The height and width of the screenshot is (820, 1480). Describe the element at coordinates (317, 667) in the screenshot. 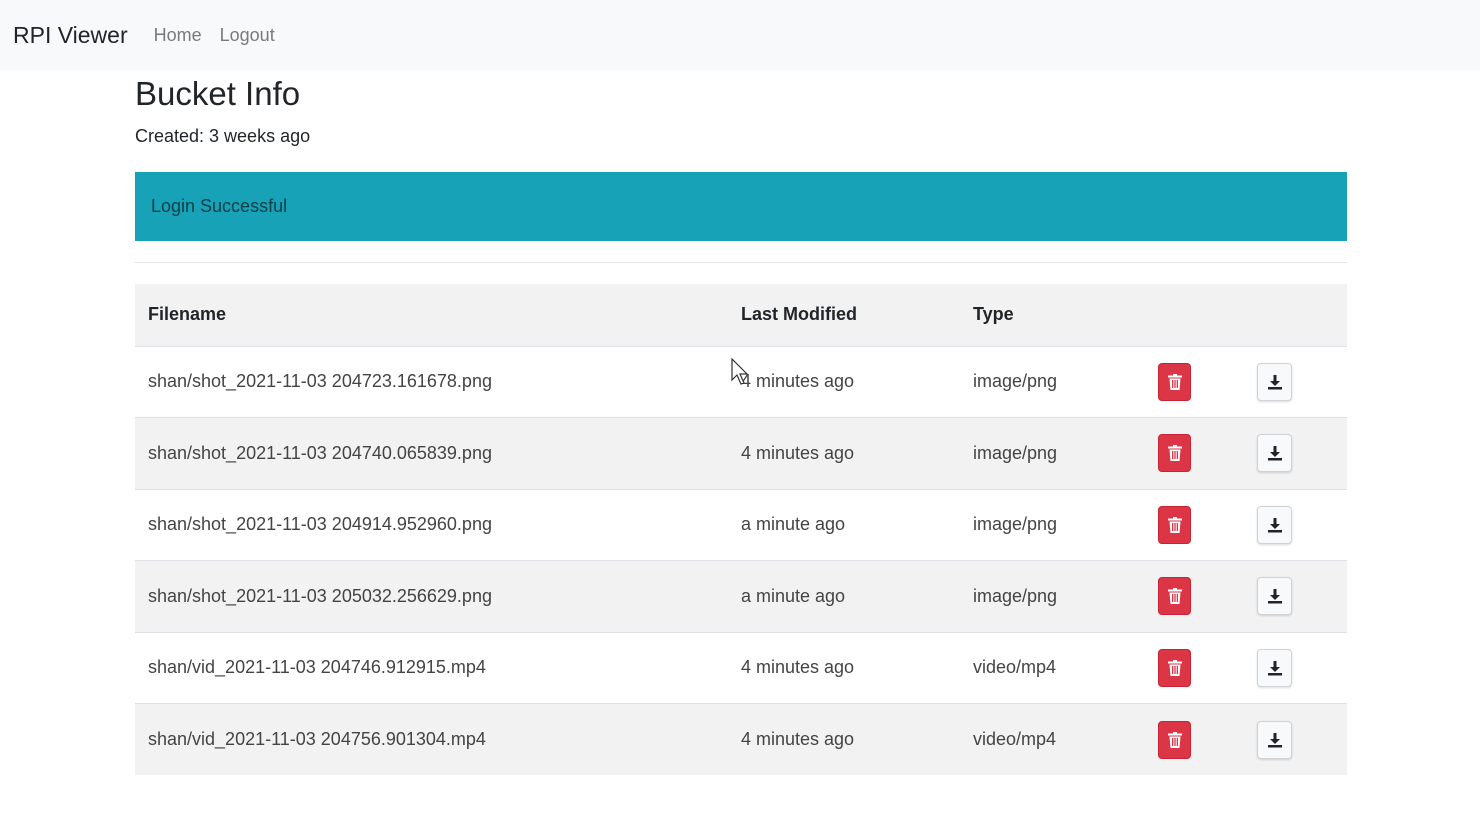

I see `cell-filename: shan/vid_2021-11-03 204746.912915.mp4` at that location.